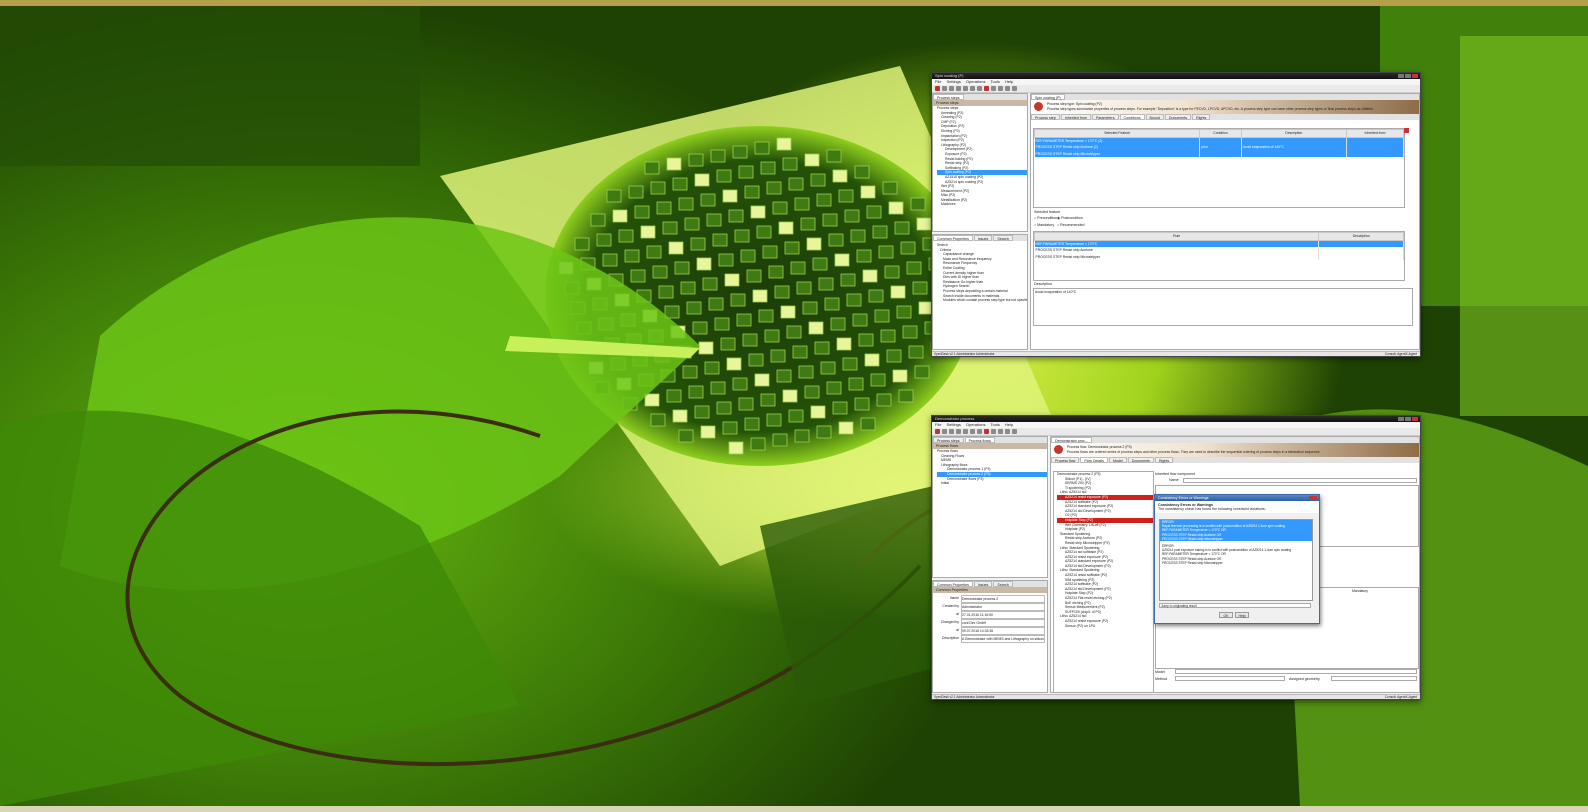  What do you see at coordinates (955, 418) in the screenshot?
I see `window-title: Demonstrator process` at bounding box center [955, 418].